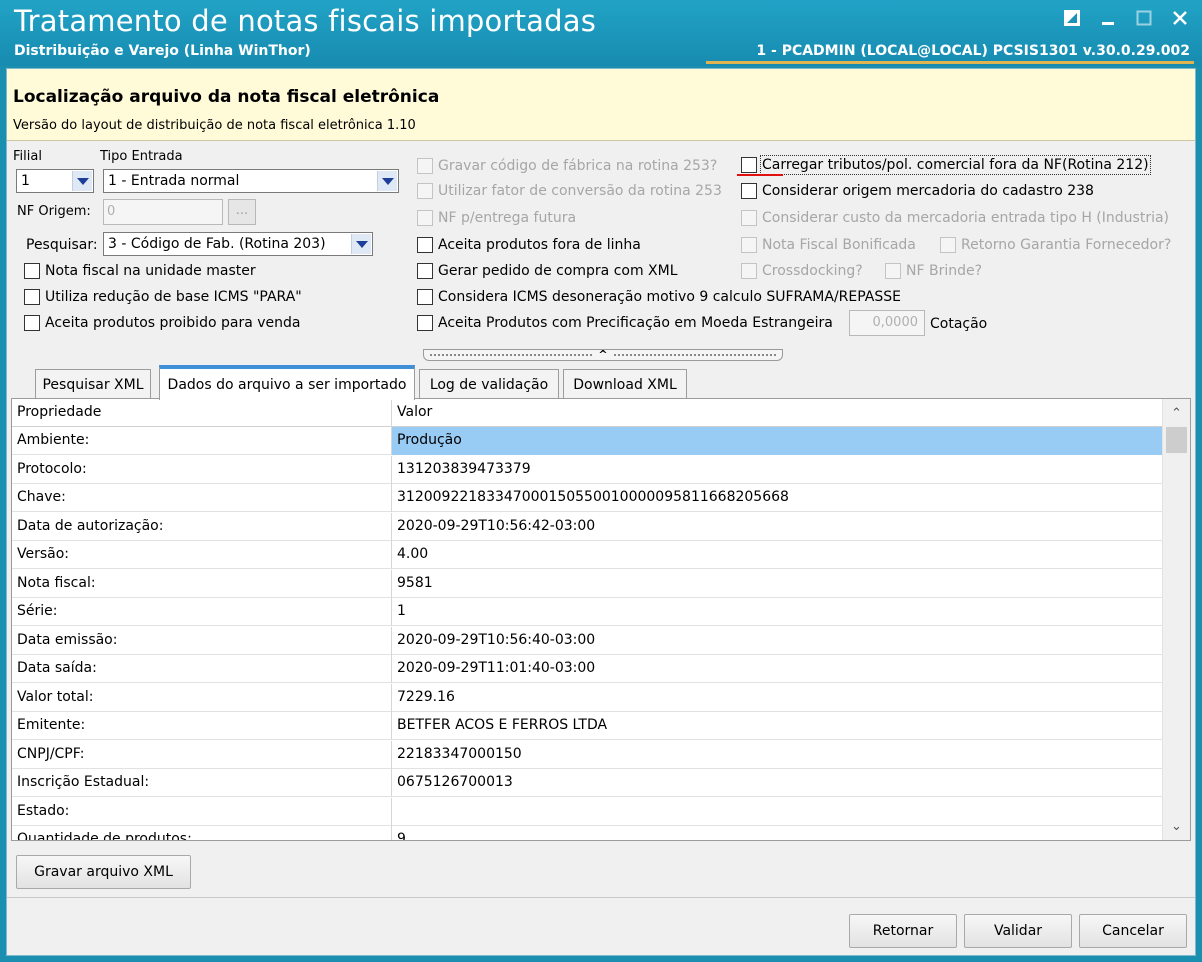  I want to click on value-cell: 7229.16, so click(426, 696).